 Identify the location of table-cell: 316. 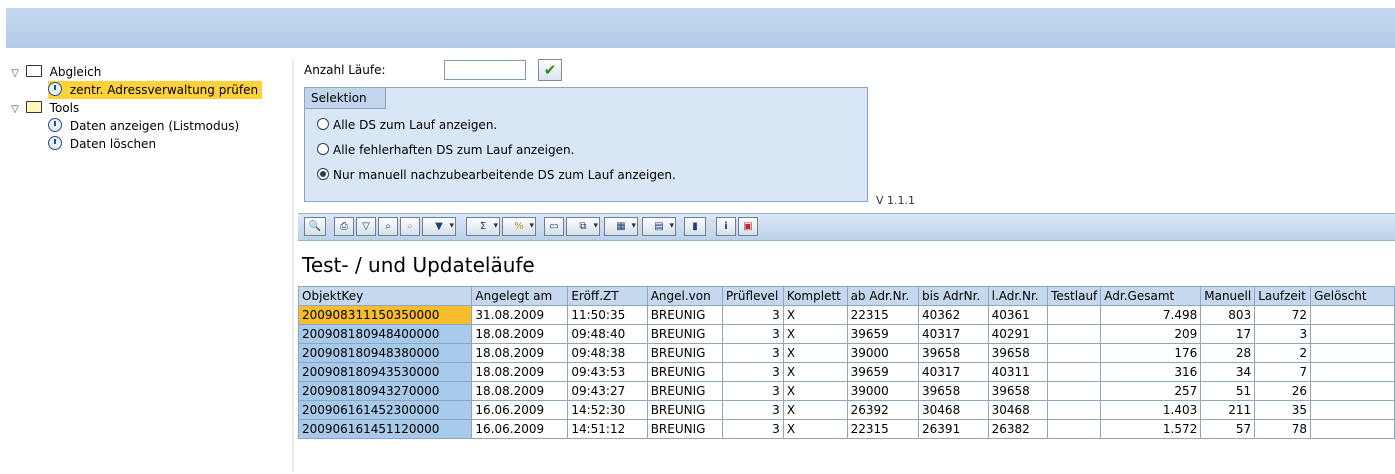
(1151, 372).